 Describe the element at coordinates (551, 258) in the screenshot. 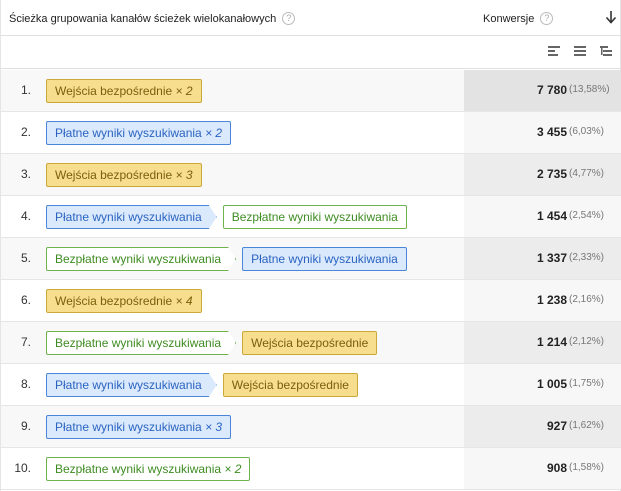

I see `conversions-value: 1 337` at that location.